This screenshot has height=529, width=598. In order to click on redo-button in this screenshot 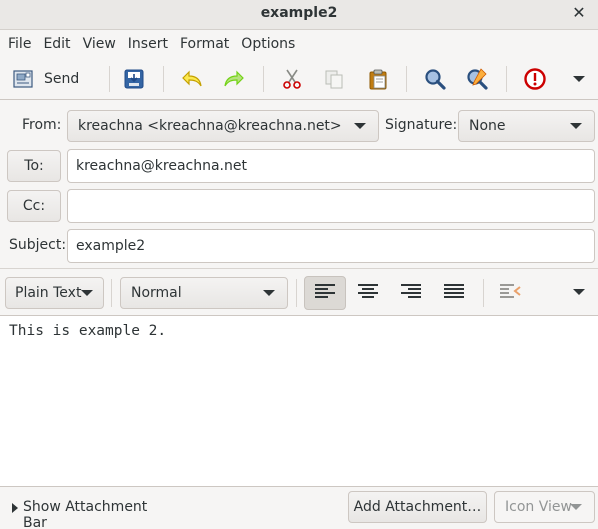, I will do `click(234, 79)`.